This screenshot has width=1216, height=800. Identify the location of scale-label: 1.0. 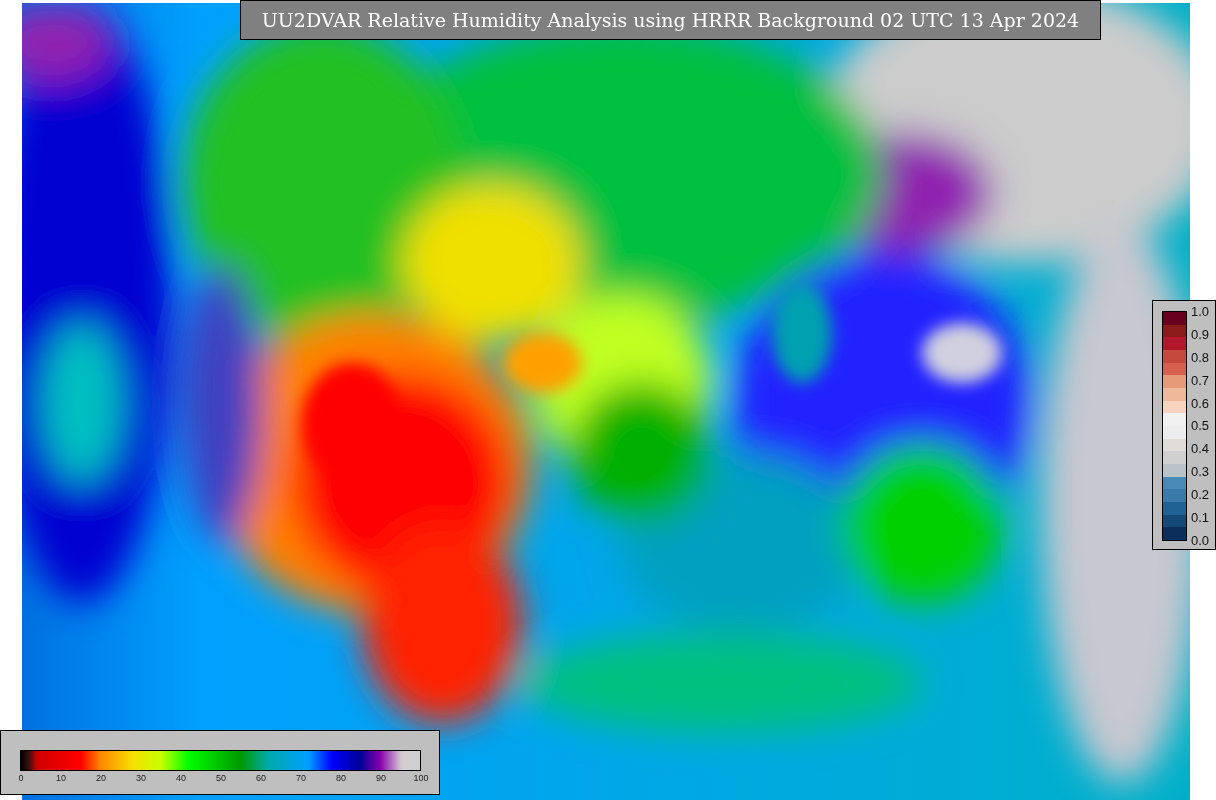
(1200, 311).